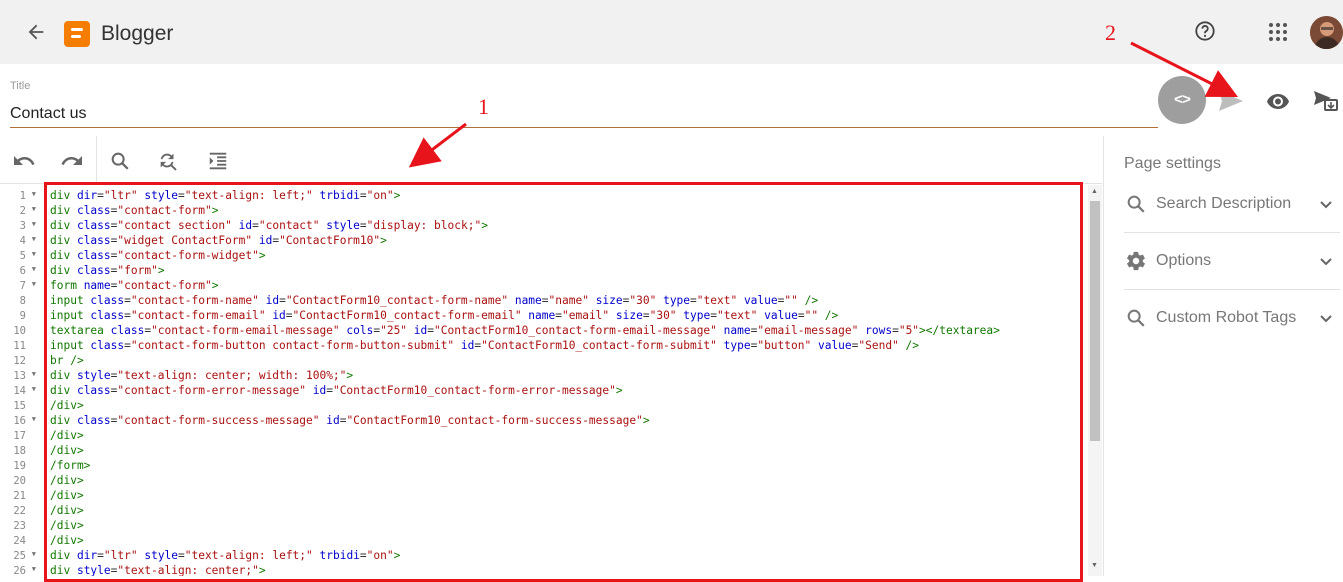  What do you see at coordinates (19, 466) in the screenshot?
I see `line-number: 19` at bounding box center [19, 466].